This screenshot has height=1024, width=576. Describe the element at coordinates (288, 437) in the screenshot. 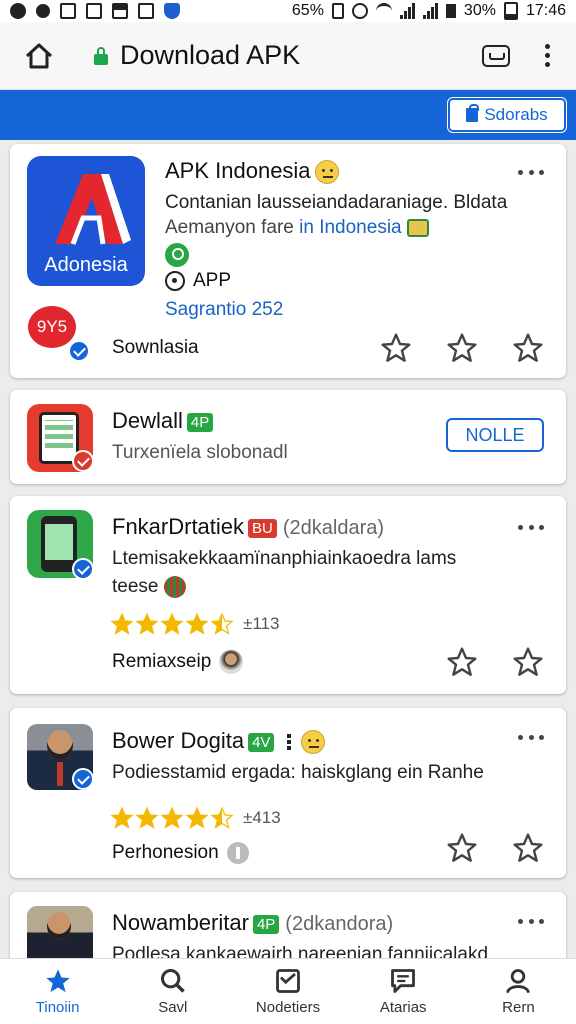

I see `app-card-dewlall: Dewlall 4P Turxenïela slobonadl NOLLE` at that location.